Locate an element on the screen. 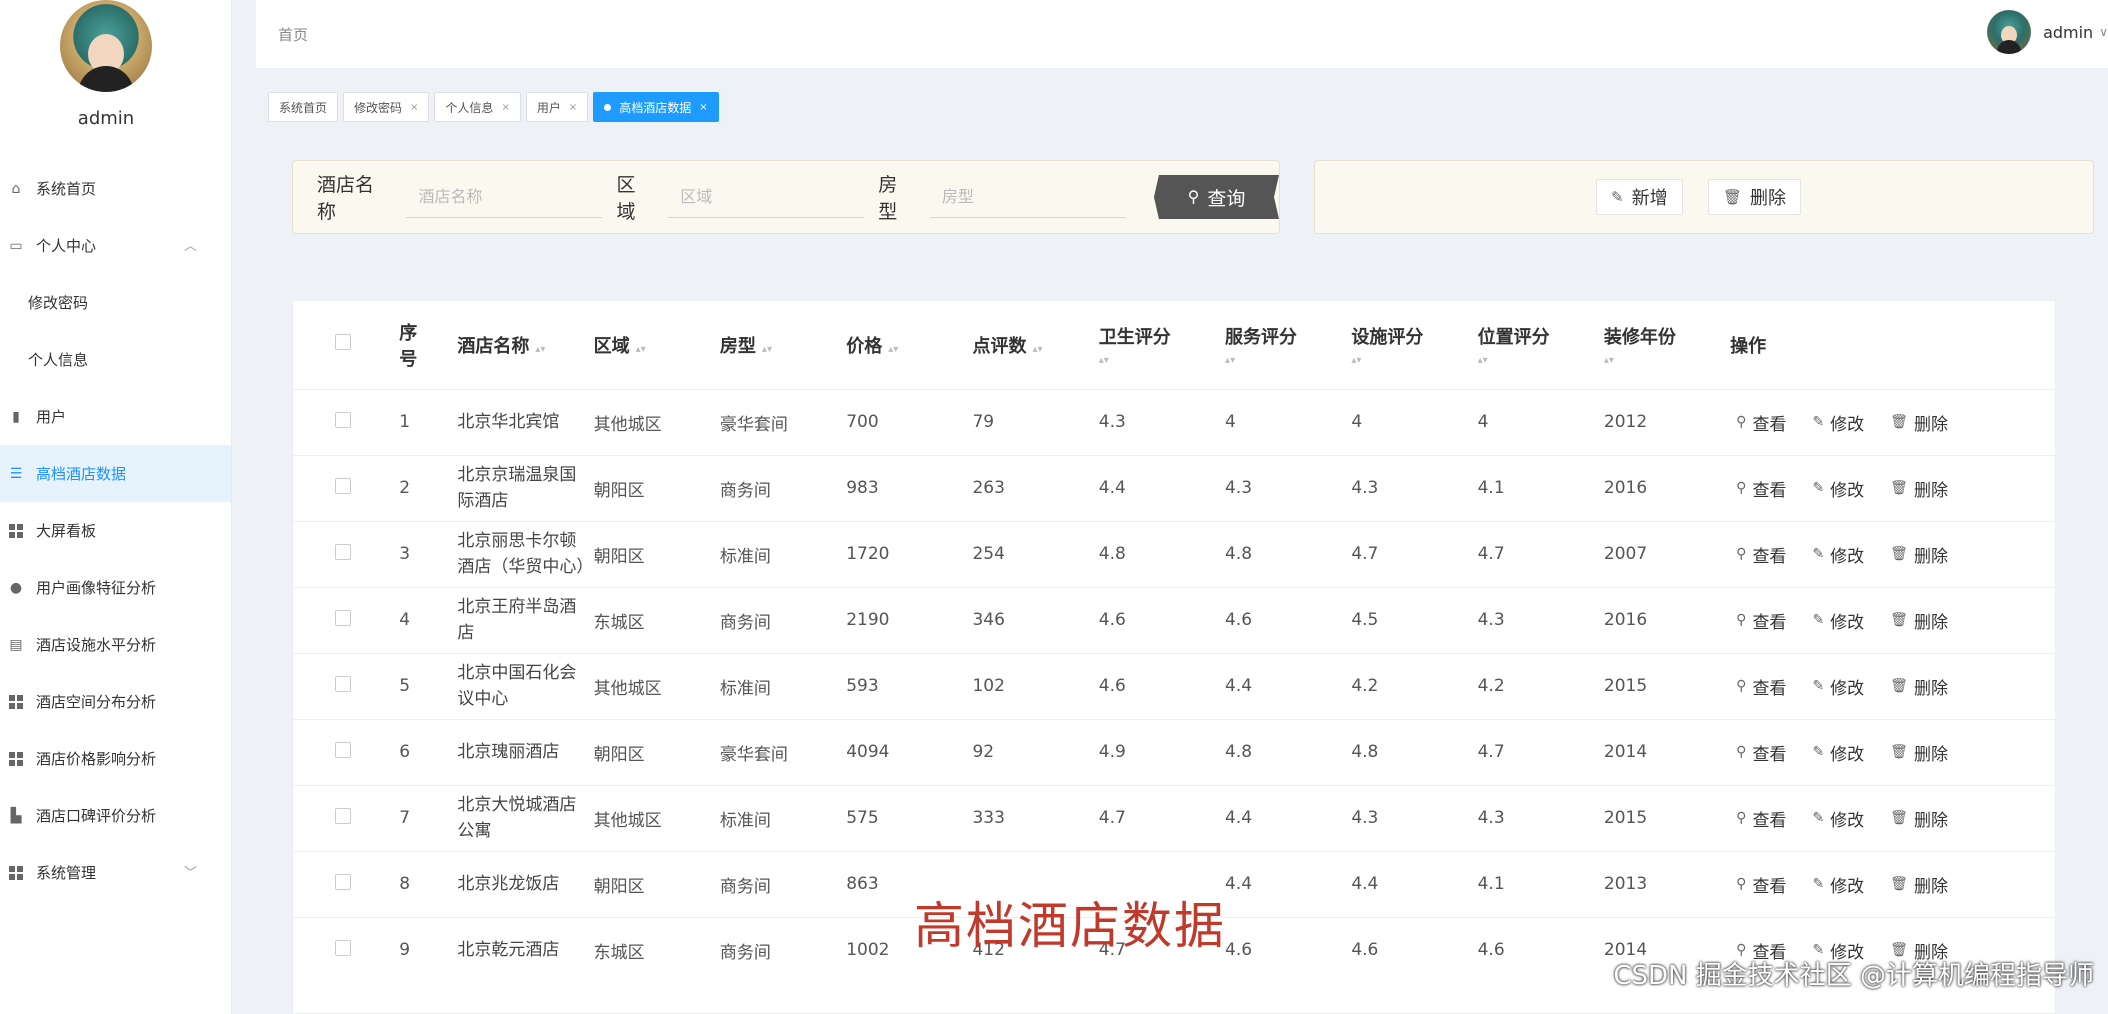 Image resolution: width=2108 pixels, height=1014 pixels. overlay-caption: 高档酒店数据 is located at coordinates (1070, 926).